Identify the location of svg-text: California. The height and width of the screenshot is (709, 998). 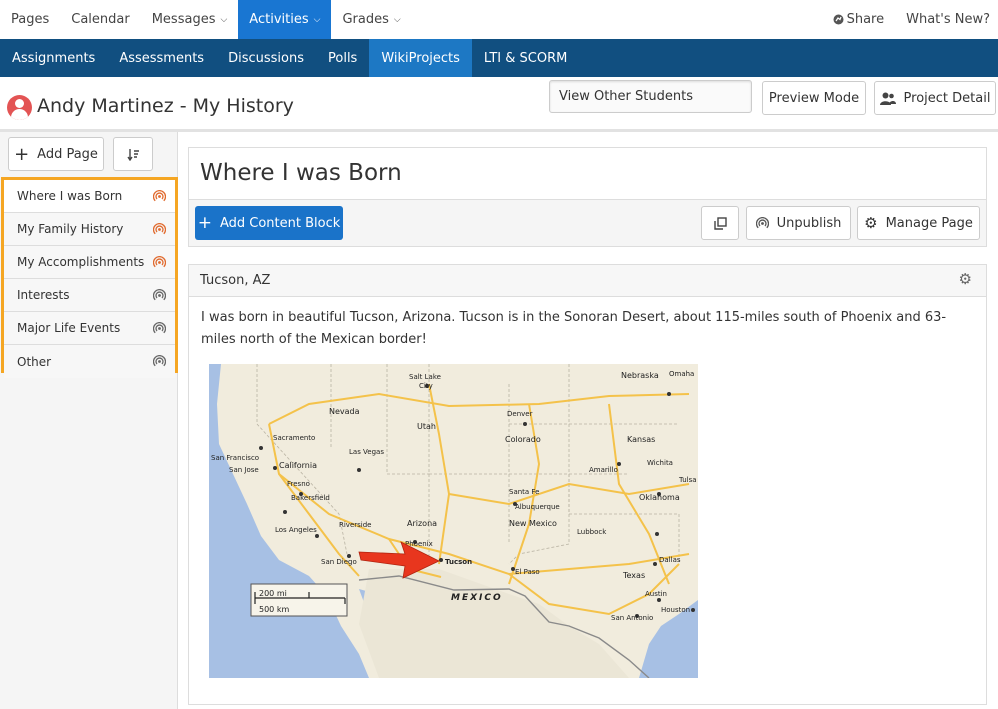
(298, 465).